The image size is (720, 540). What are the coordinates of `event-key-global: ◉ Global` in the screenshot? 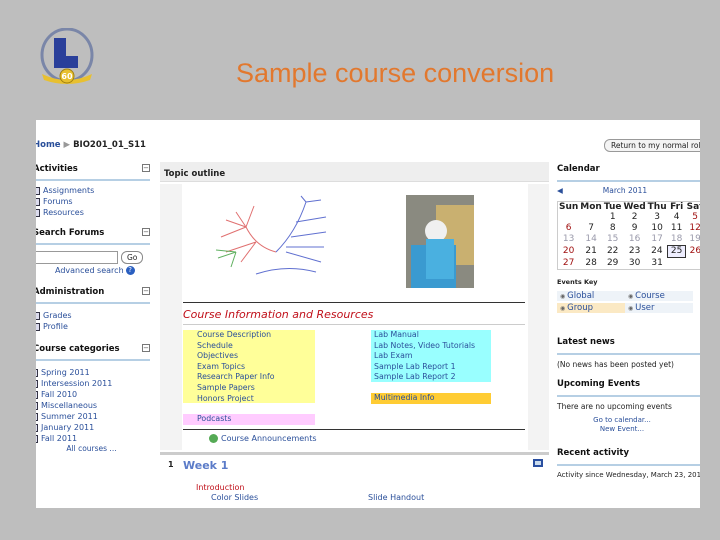 It's located at (591, 295).